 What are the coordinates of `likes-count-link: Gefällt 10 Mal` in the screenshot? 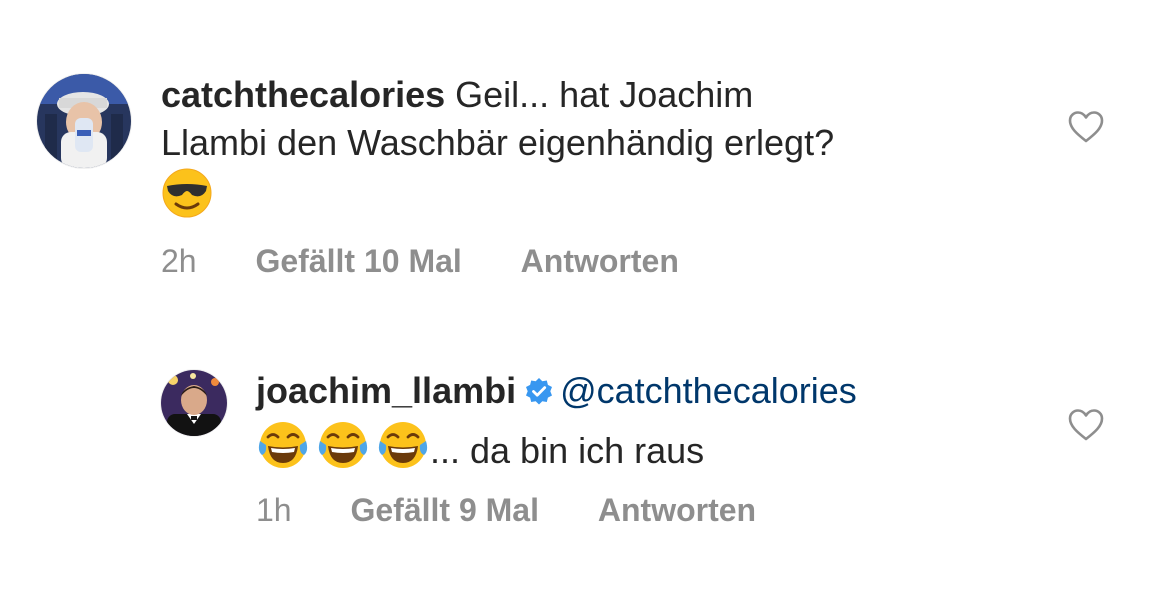 It's located at (358, 261).